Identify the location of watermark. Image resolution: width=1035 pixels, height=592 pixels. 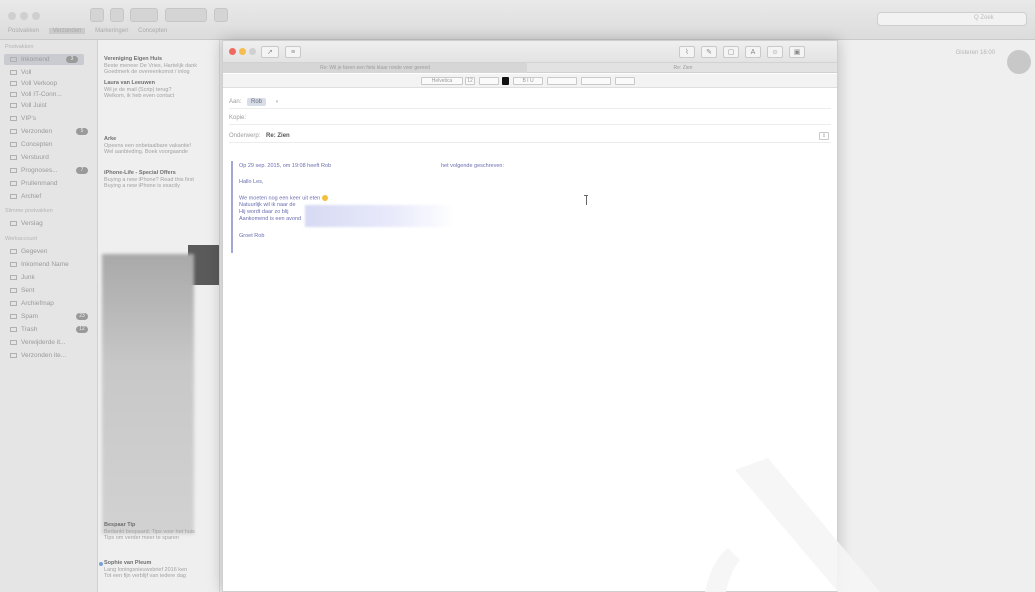
(792, 525).